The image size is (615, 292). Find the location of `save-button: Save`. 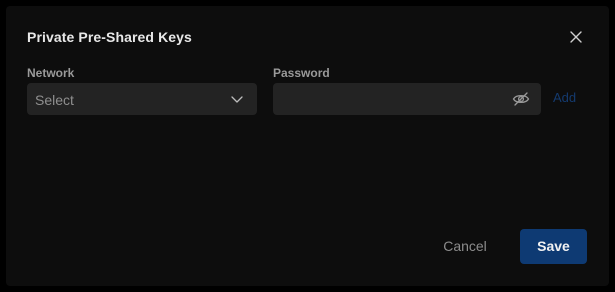

save-button: Save is located at coordinates (553, 246).